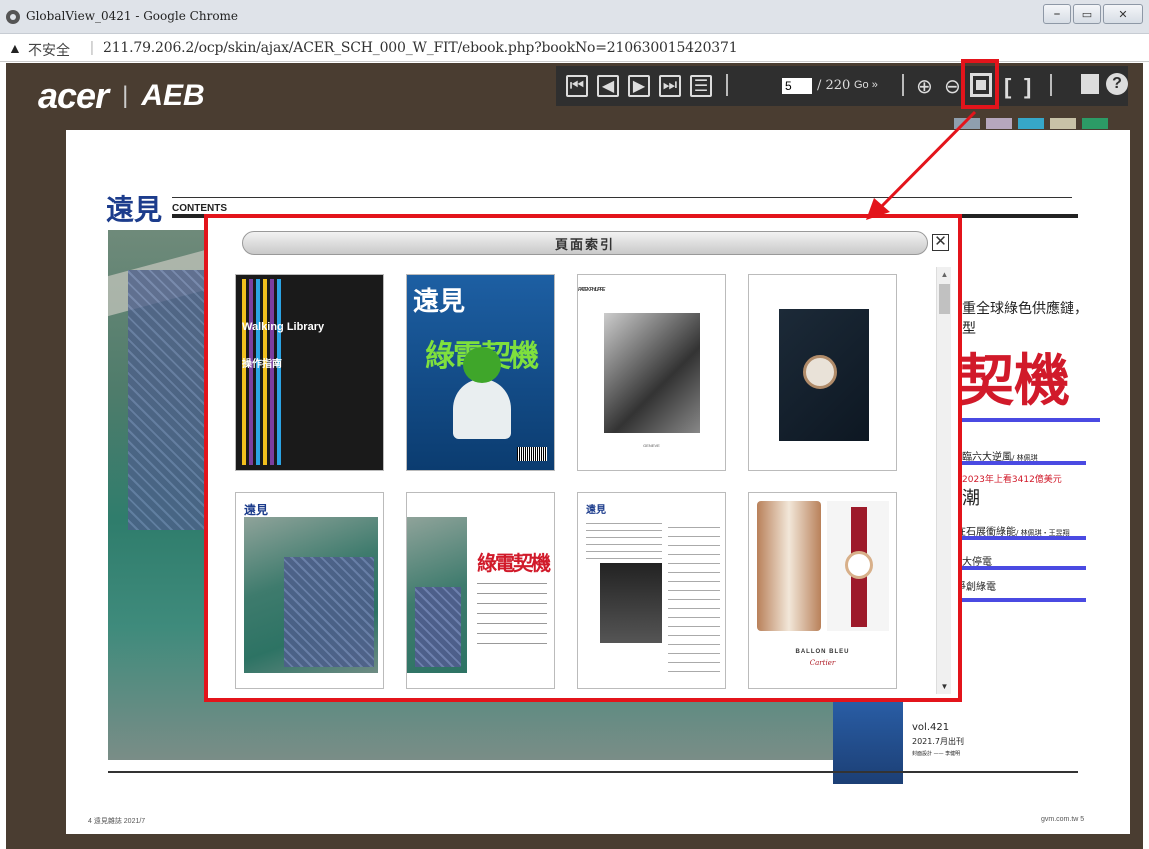 Image resolution: width=1149 pixels, height=849 pixels. What do you see at coordinates (608, 86) in the screenshot?
I see `previous-page-icon: ◀` at bounding box center [608, 86].